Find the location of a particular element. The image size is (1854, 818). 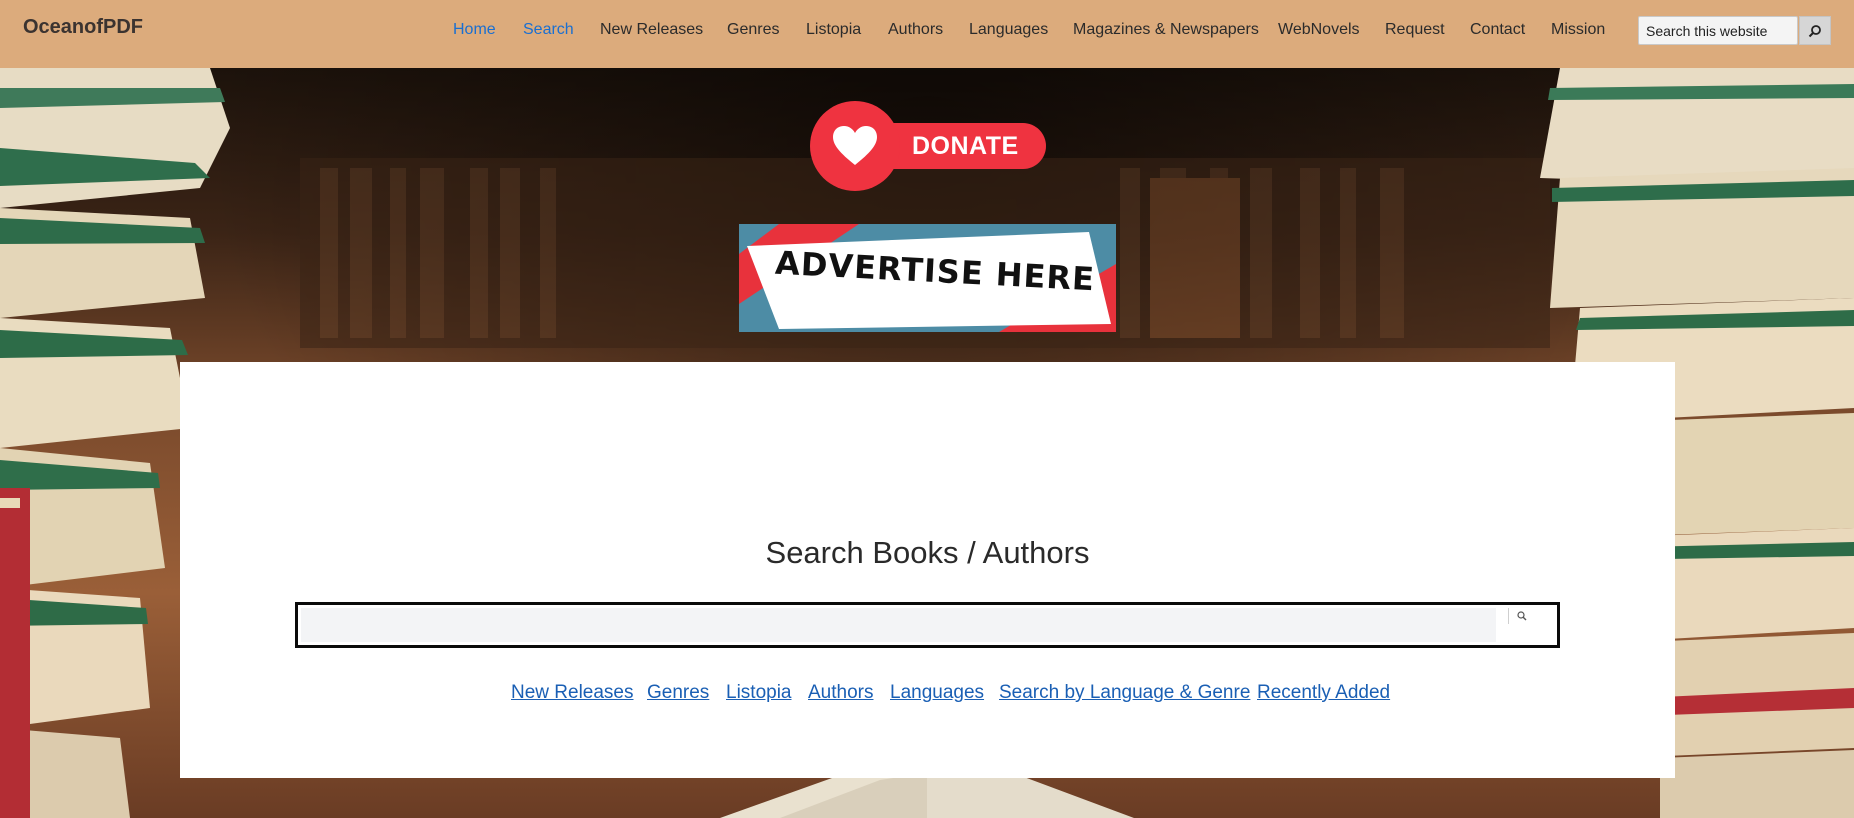

page-title: Search Books / Authors is located at coordinates (927, 552).